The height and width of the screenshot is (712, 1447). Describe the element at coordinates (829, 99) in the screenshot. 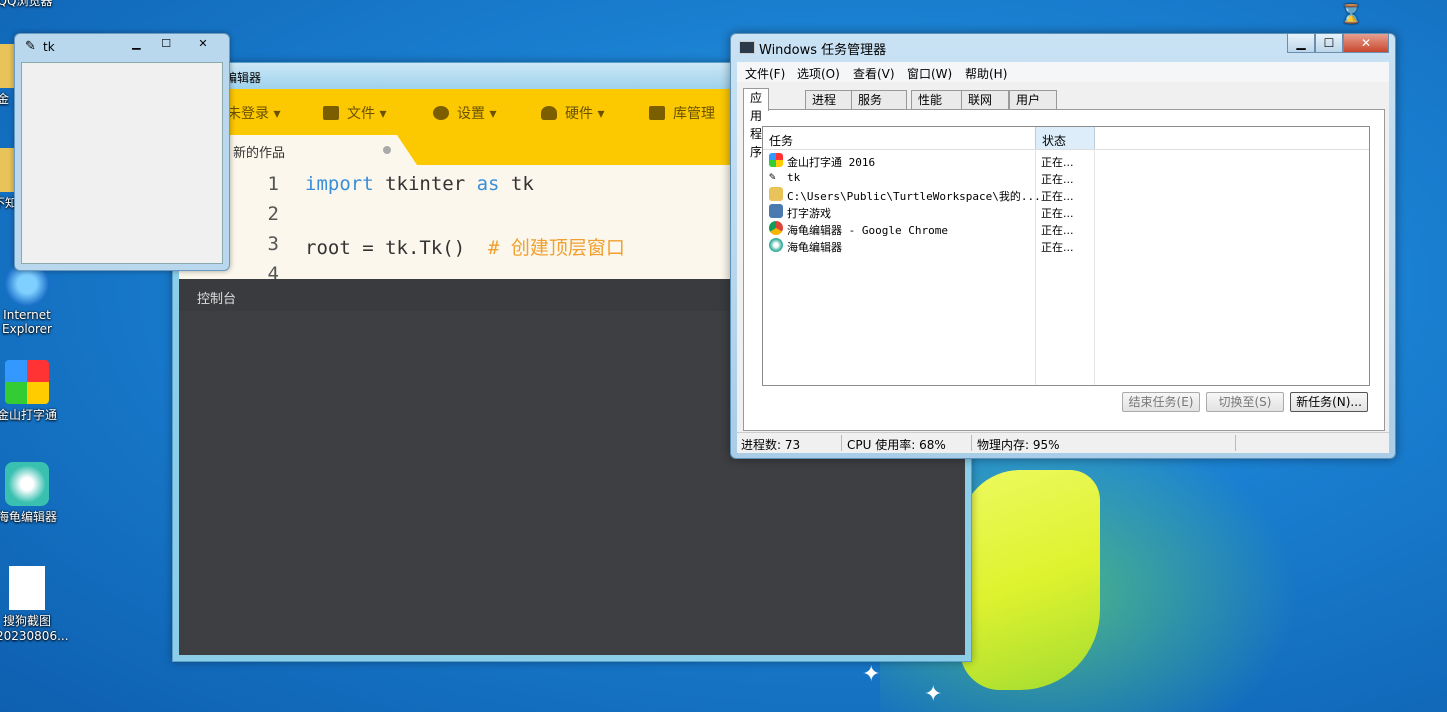

I see `tab-processes: 进程` at that location.